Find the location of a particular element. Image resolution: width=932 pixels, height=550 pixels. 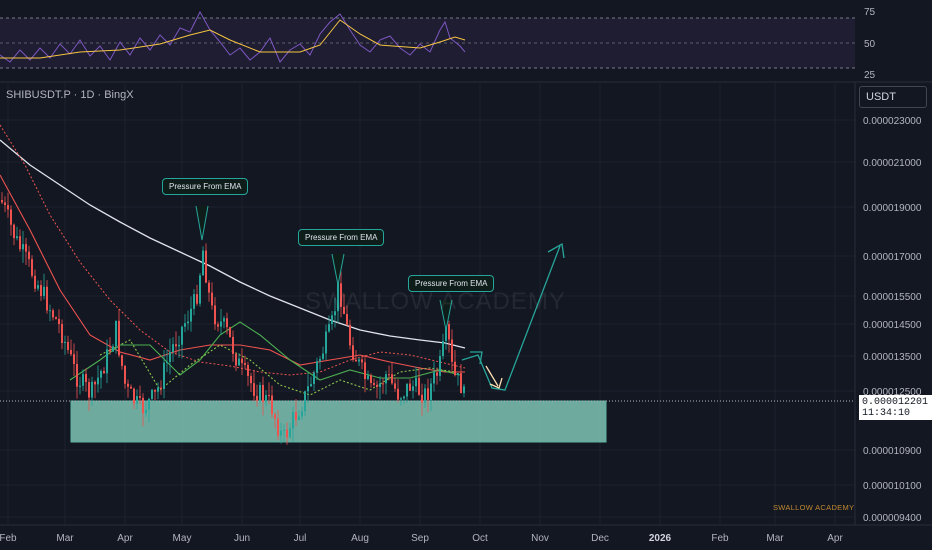

support-zone is located at coordinates (338, 421).